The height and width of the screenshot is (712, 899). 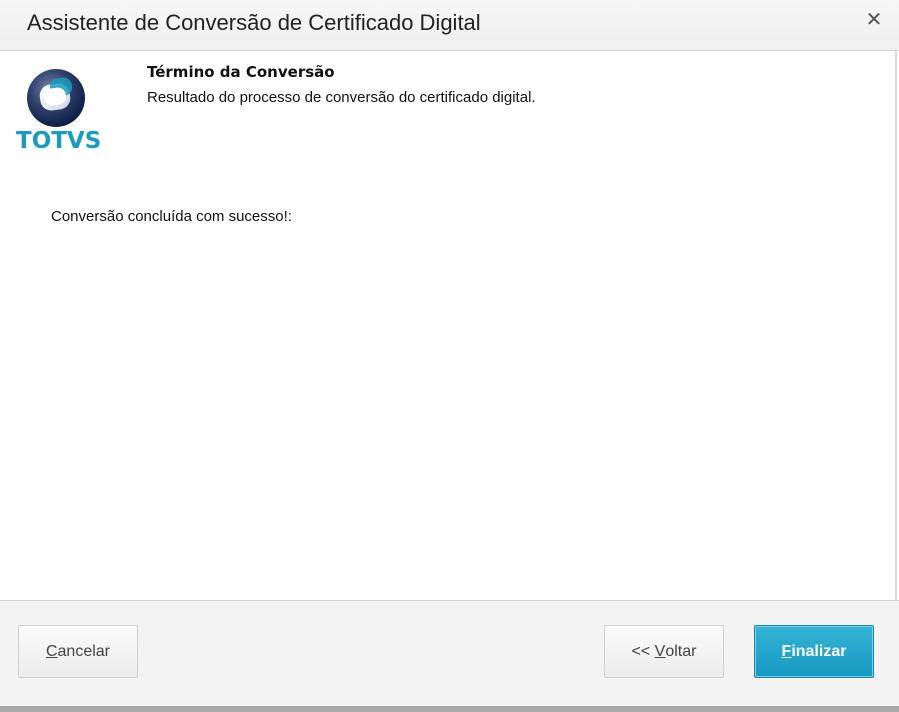 What do you see at coordinates (786, 651) in the screenshot?
I see `finish-mnemonic: F` at bounding box center [786, 651].